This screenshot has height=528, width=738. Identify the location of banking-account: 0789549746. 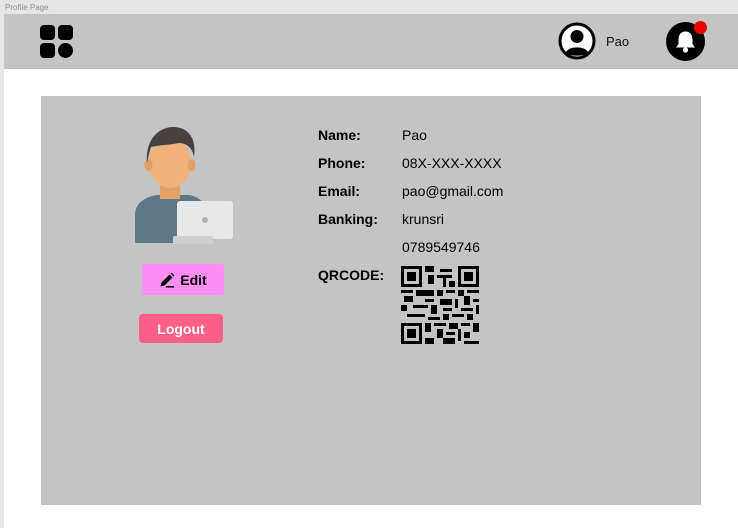
(441, 247).